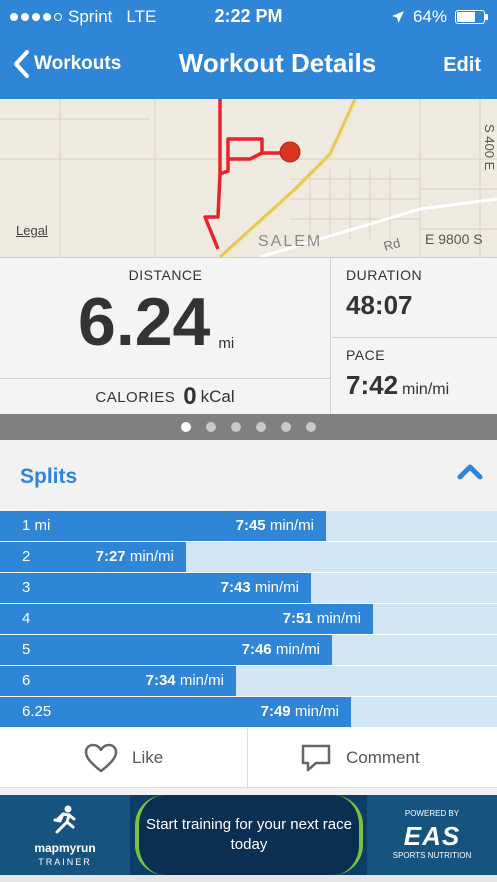 Image resolution: width=497 pixels, height=882 pixels. What do you see at coordinates (432, 855) in the screenshot?
I see `ad-sponsor-sub: SPORTS NUTRITION` at bounding box center [432, 855].